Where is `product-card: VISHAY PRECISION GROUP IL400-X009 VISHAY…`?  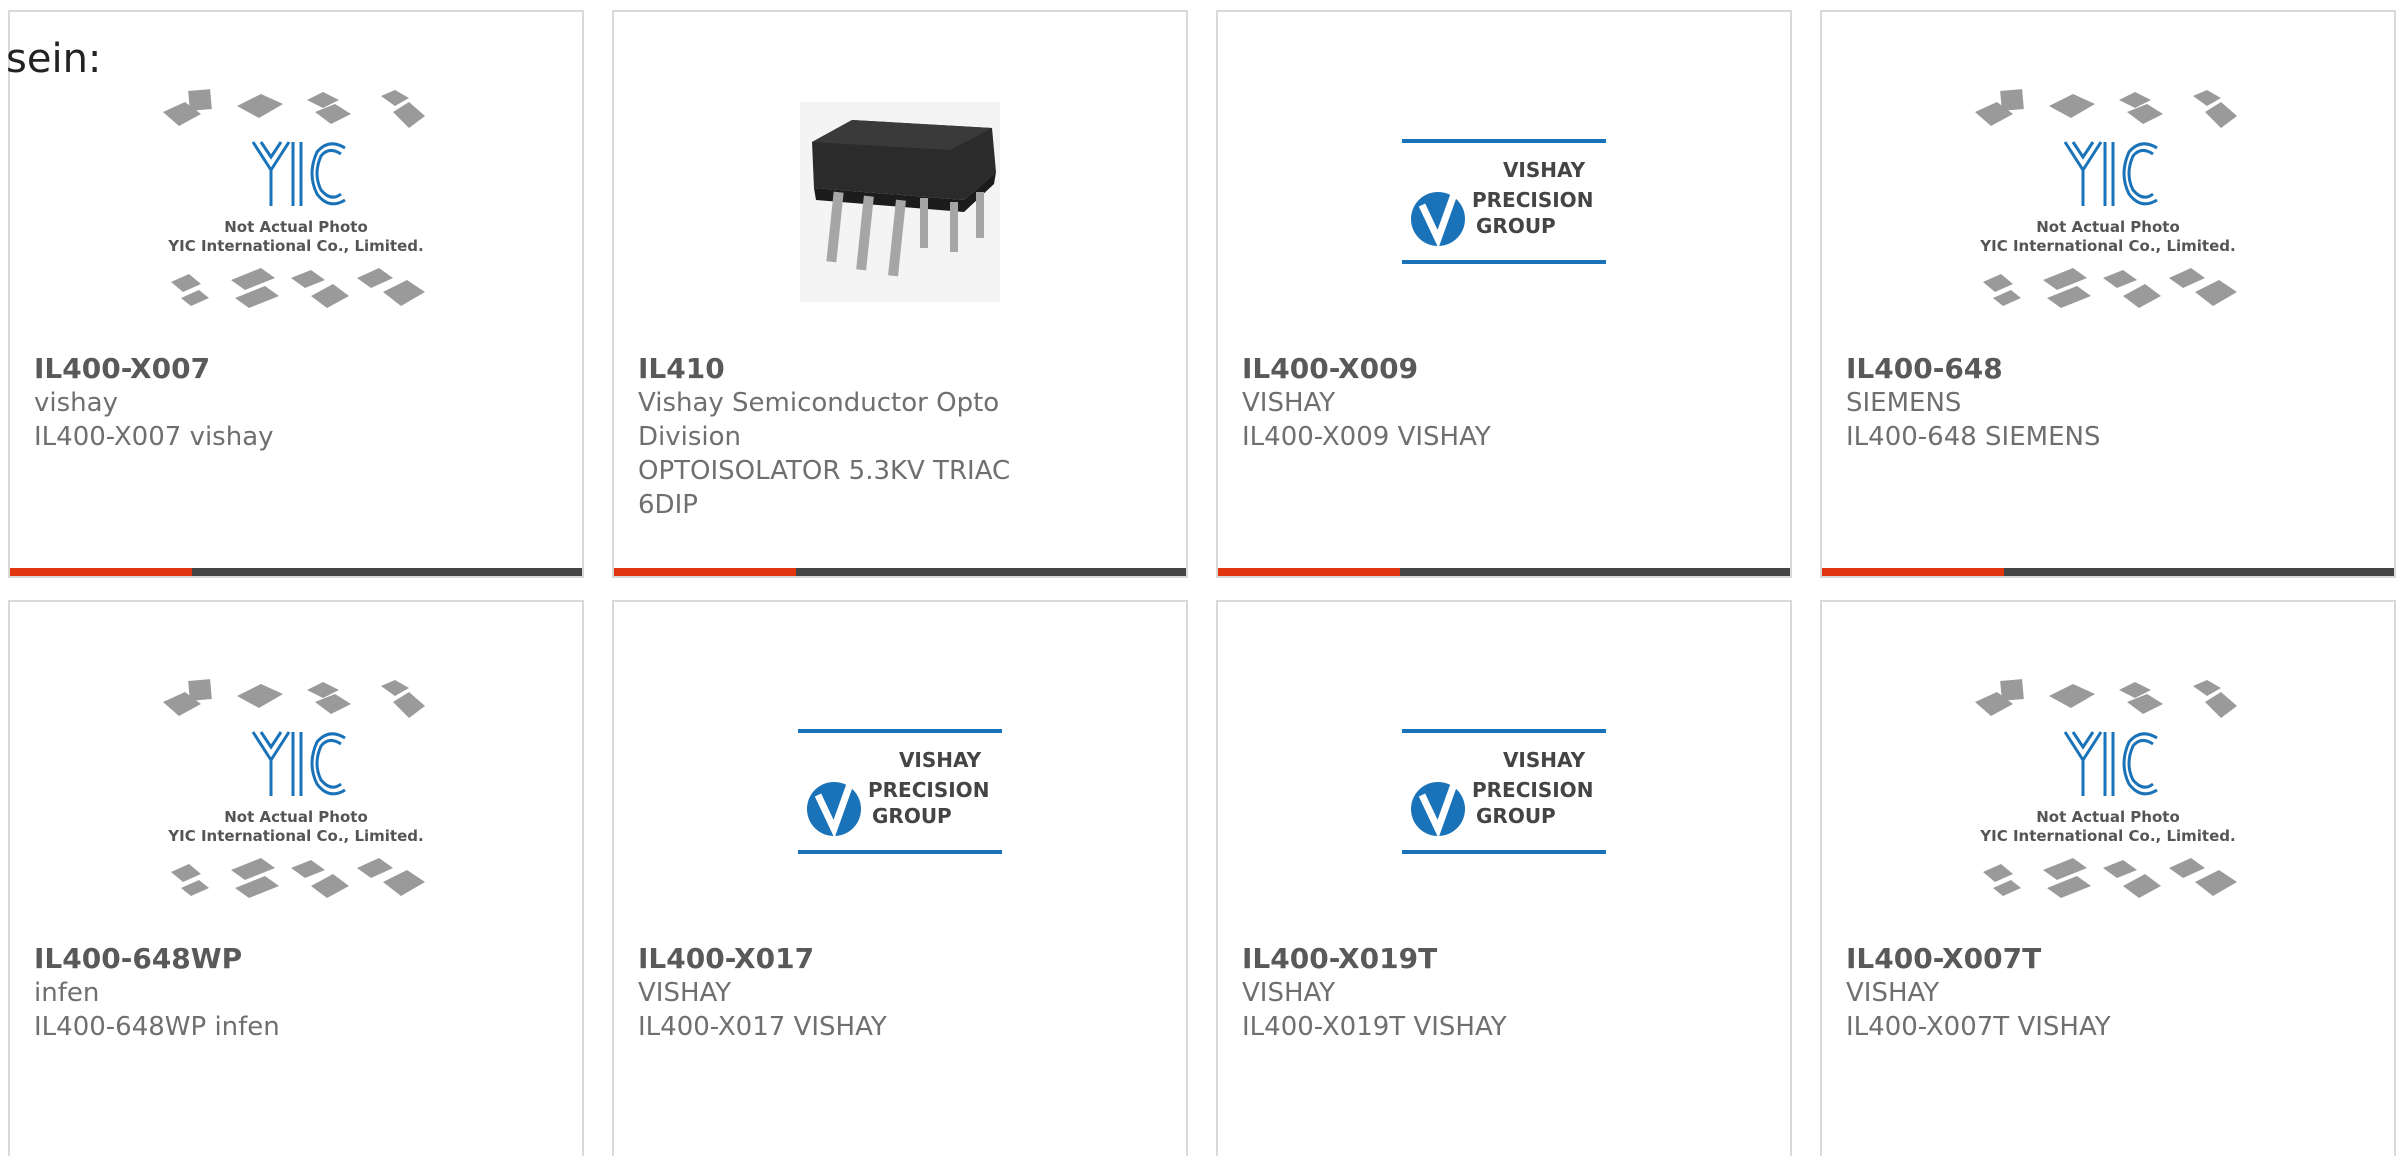
product-card: VISHAY PRECISION GROUP IL400-X009 VISHAY… is located at coordinates (1504, 294).